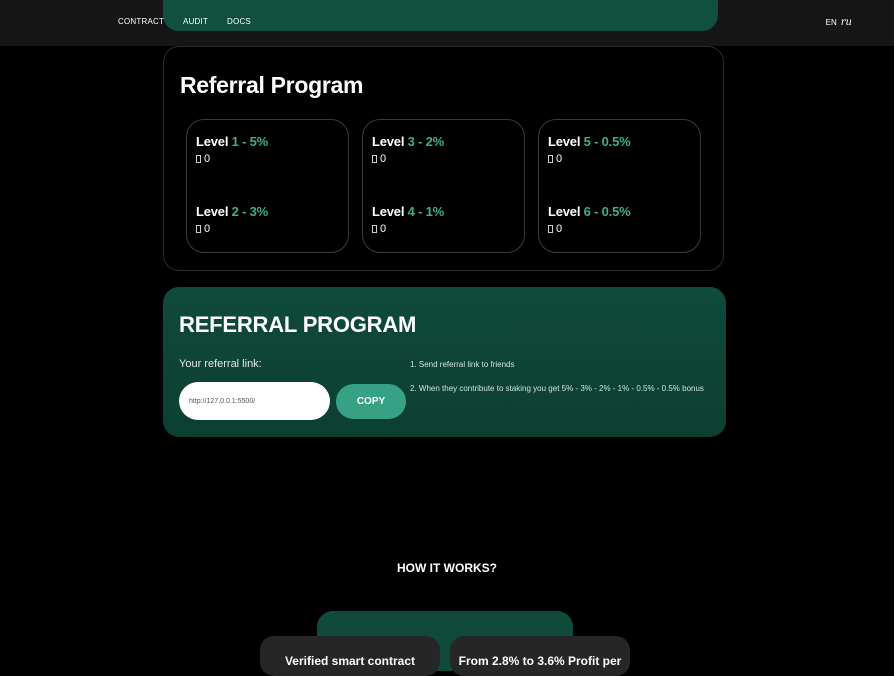 The image size is (894, 676). What do you see at coordinates (411, 141) in the screenshot?
I see `level-number: 3` at bounding box center [411, 141].